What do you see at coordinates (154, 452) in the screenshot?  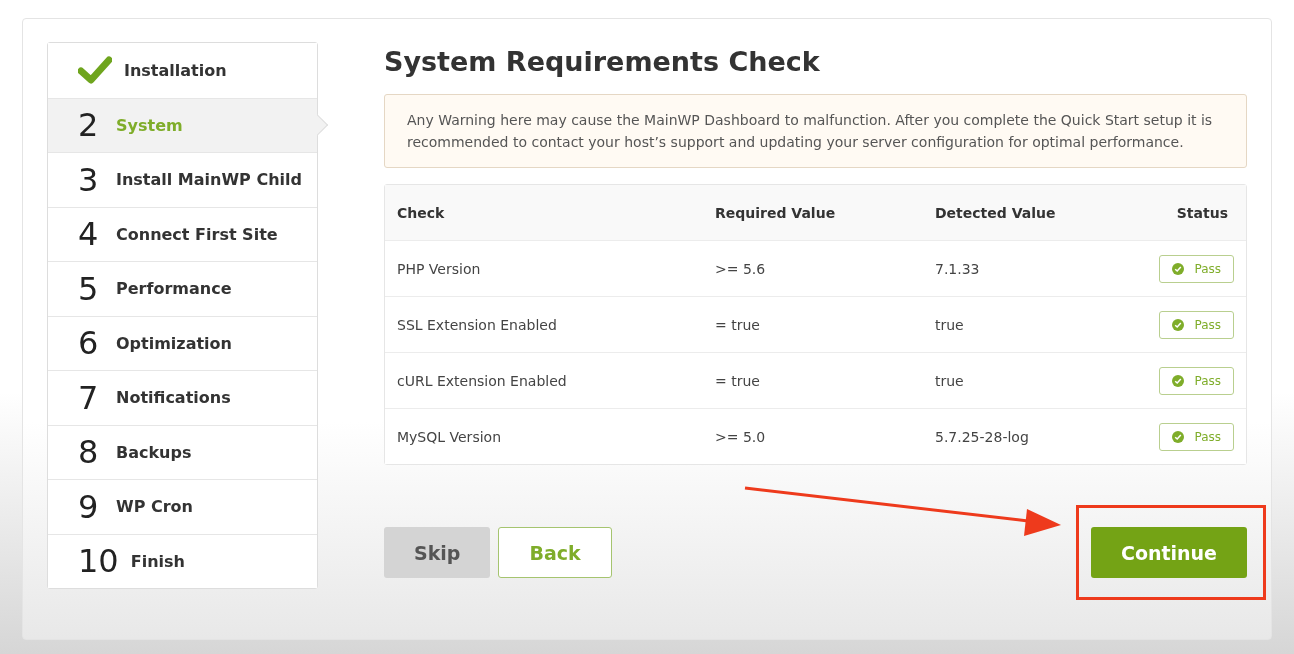 I see `step-label: Backups` at bounding box center [154, 452].